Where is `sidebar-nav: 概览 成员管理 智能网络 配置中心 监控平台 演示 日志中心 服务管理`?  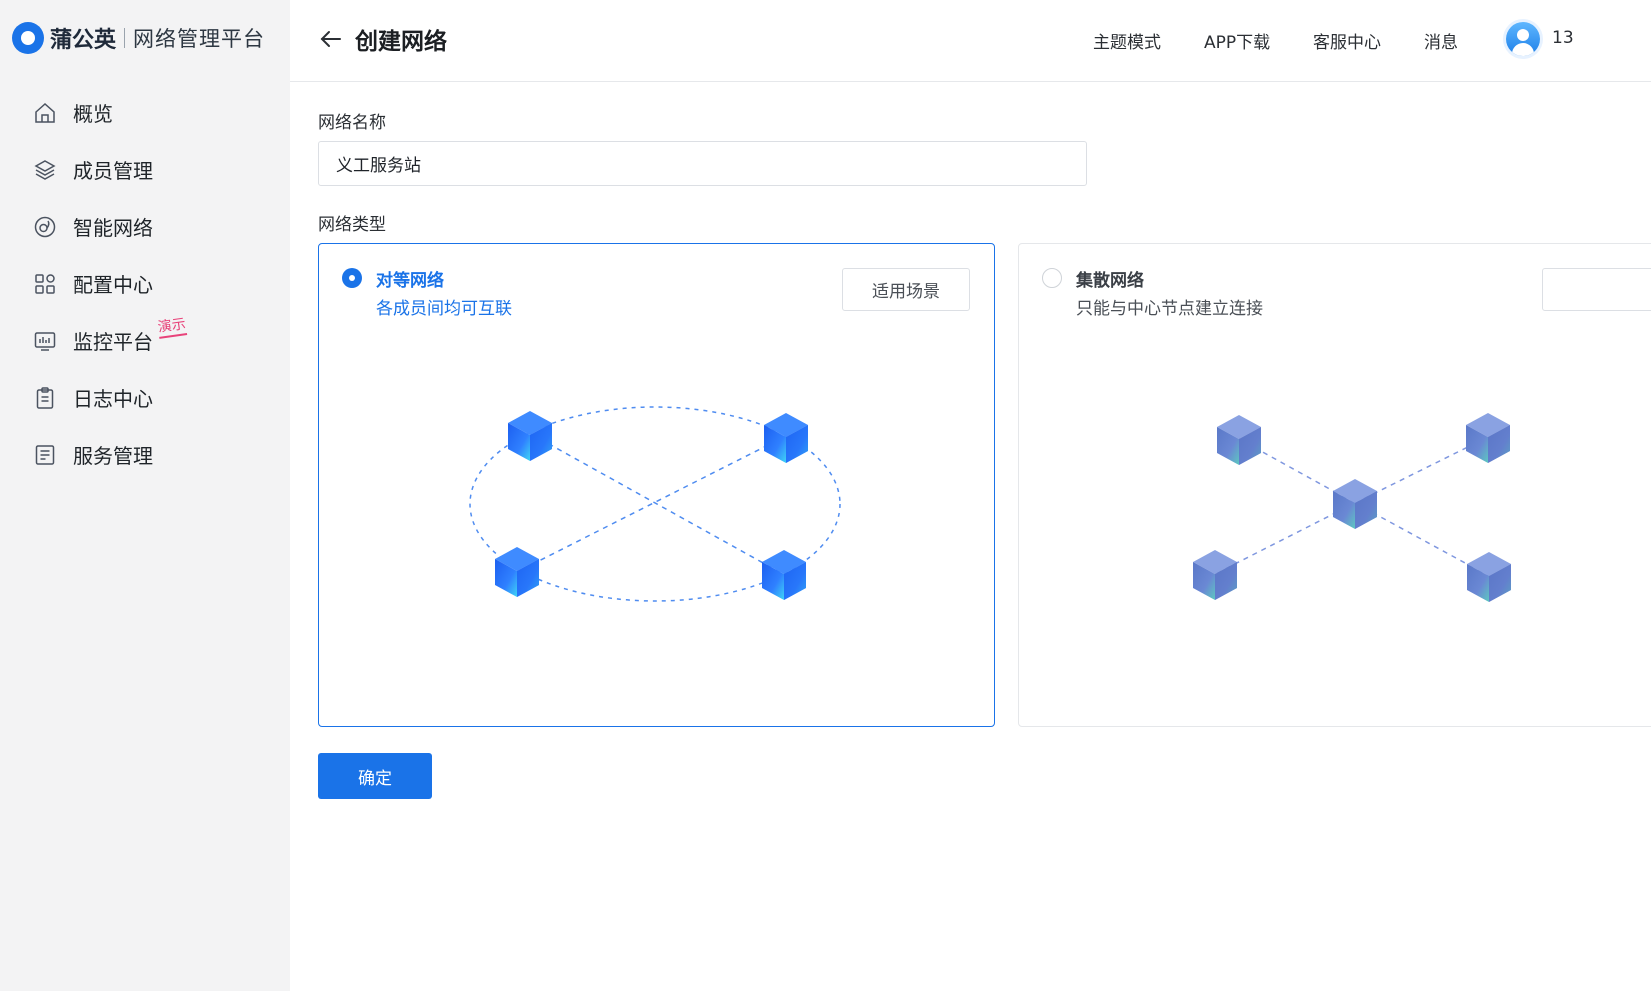
sidebar-nav: 概览 成员管理 智能网络 配置中心 监控平台 演示 日志中心 服务管理 is located at coordinates (145, 283).